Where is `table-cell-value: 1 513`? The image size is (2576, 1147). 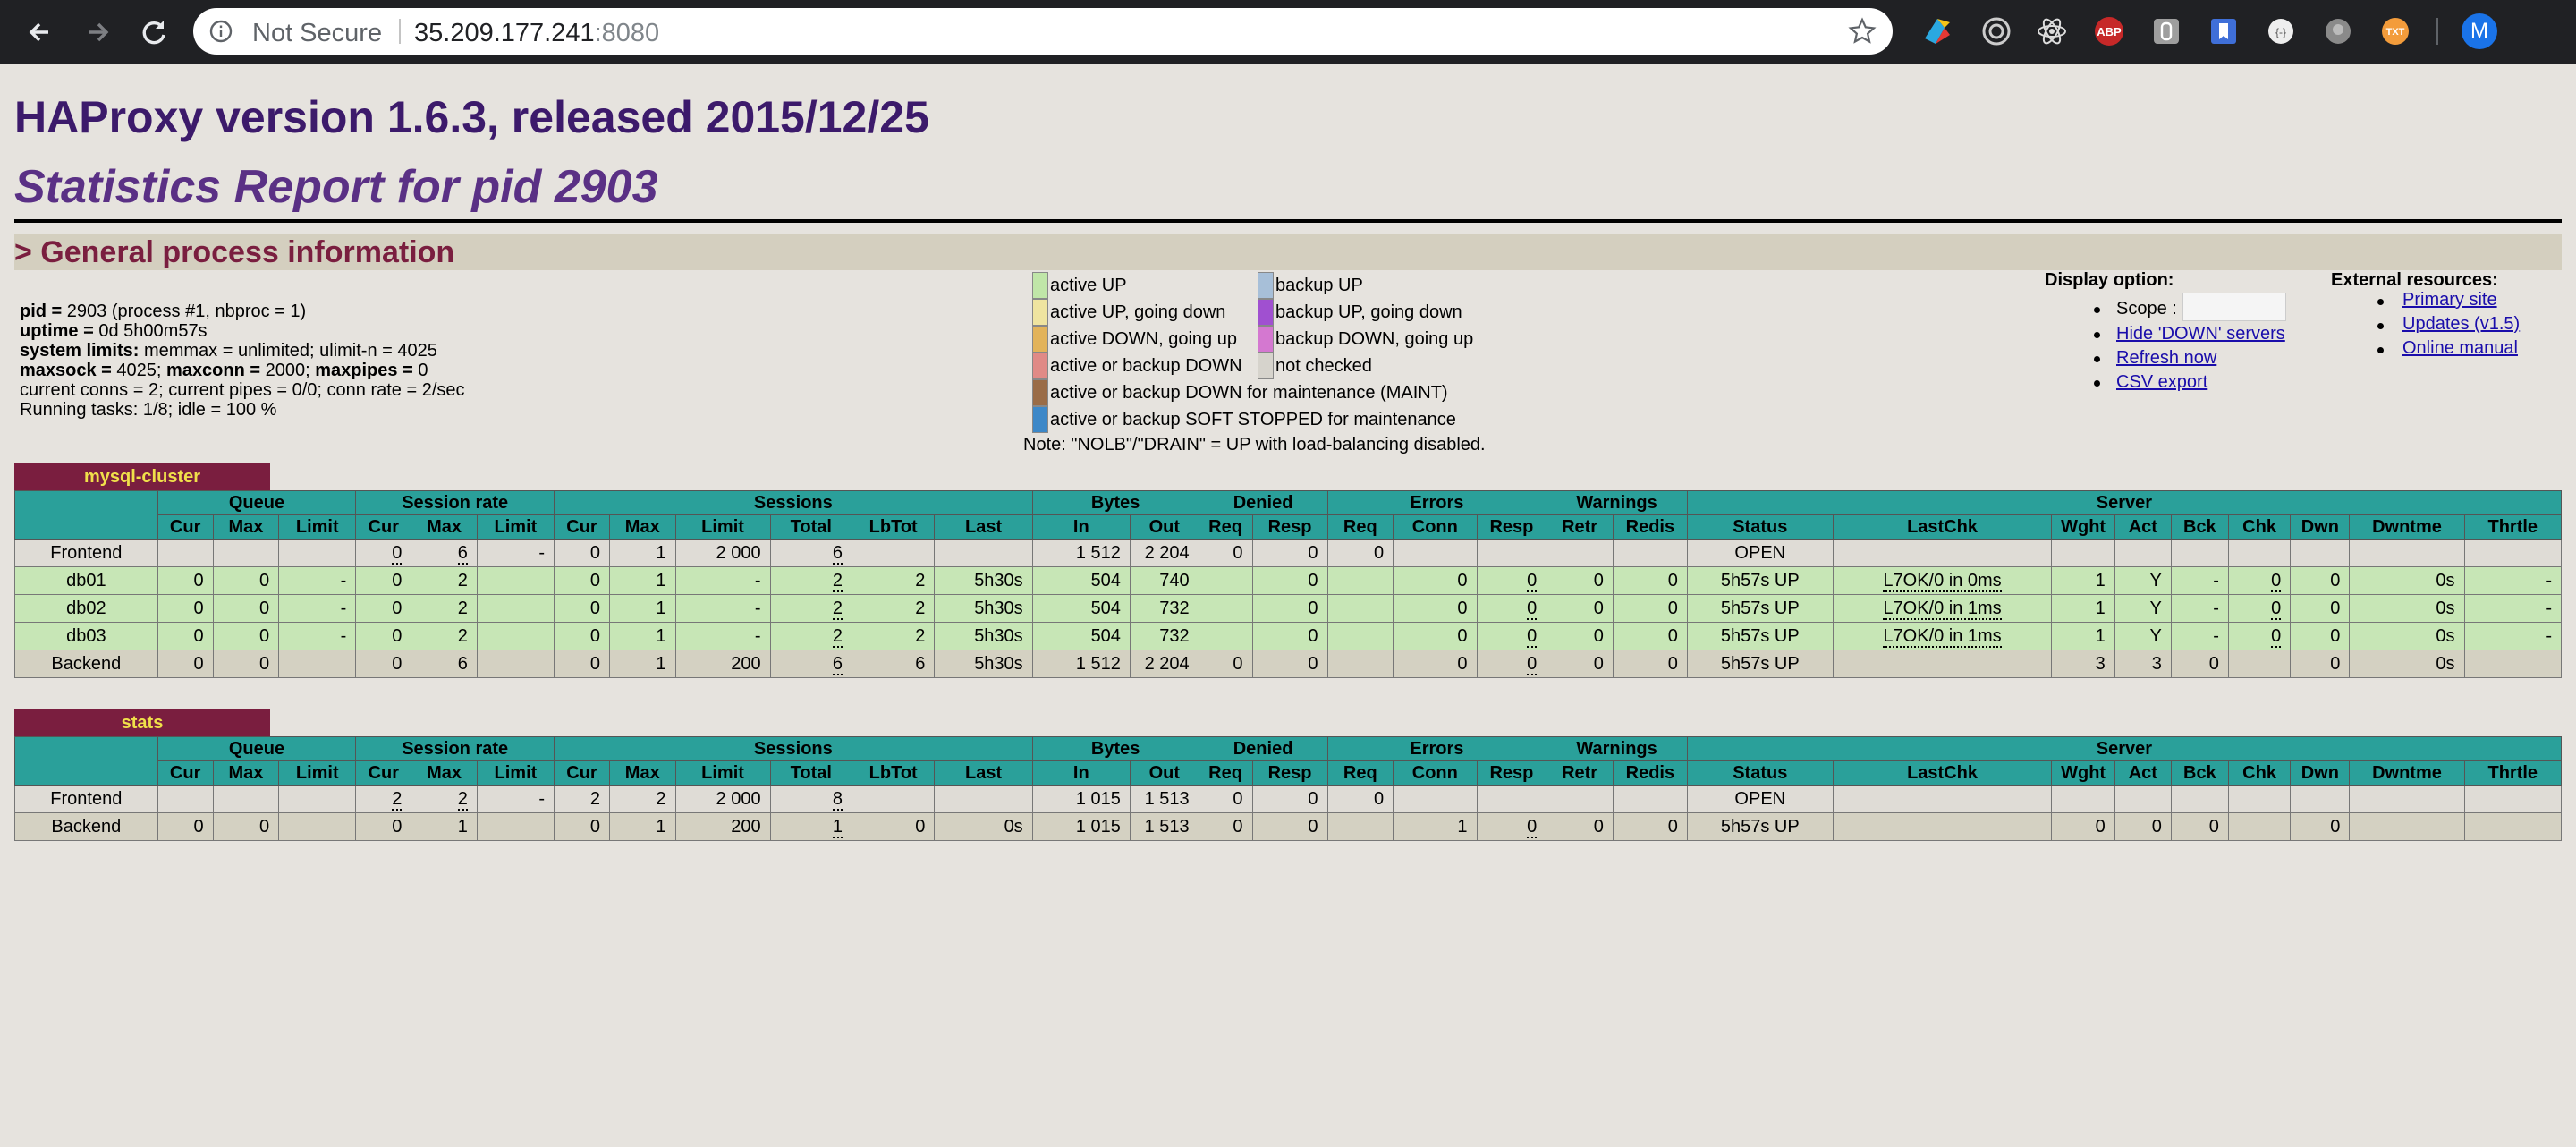 table-cell-value: 1 513 is located at coordinates (1167, 798).